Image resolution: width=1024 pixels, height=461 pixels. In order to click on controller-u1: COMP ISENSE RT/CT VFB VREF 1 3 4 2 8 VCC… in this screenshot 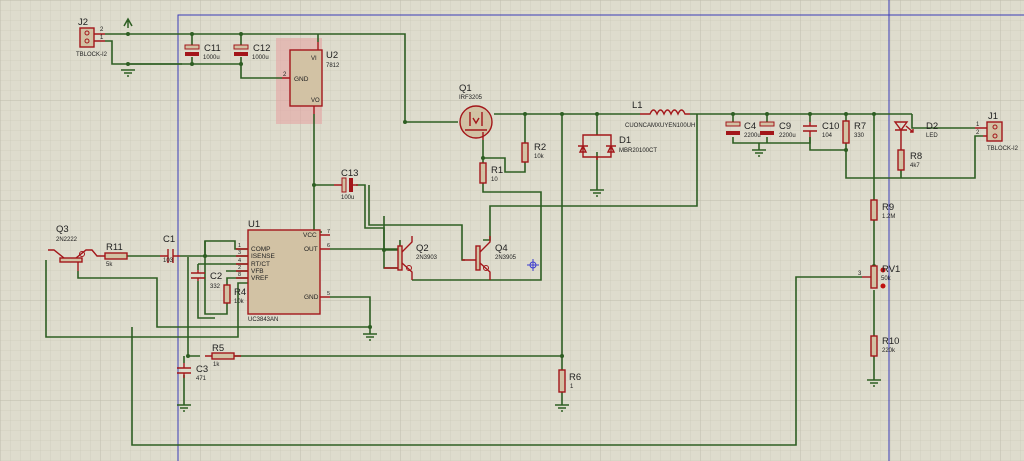, I will do `click(283, 271)`.